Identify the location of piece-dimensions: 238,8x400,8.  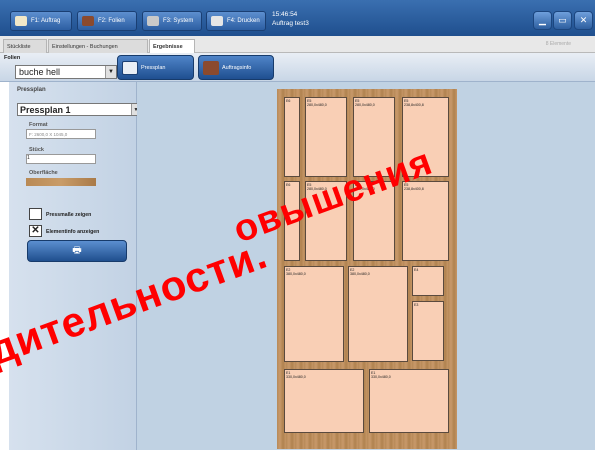
(414, 105).